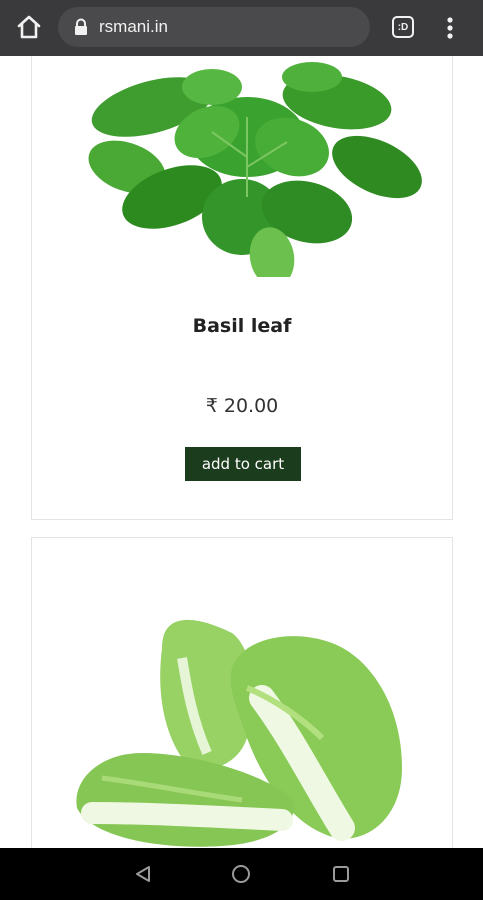 The height and width of the screenshot is (900, 483). I want to click on back-icon, so click(143, 874).